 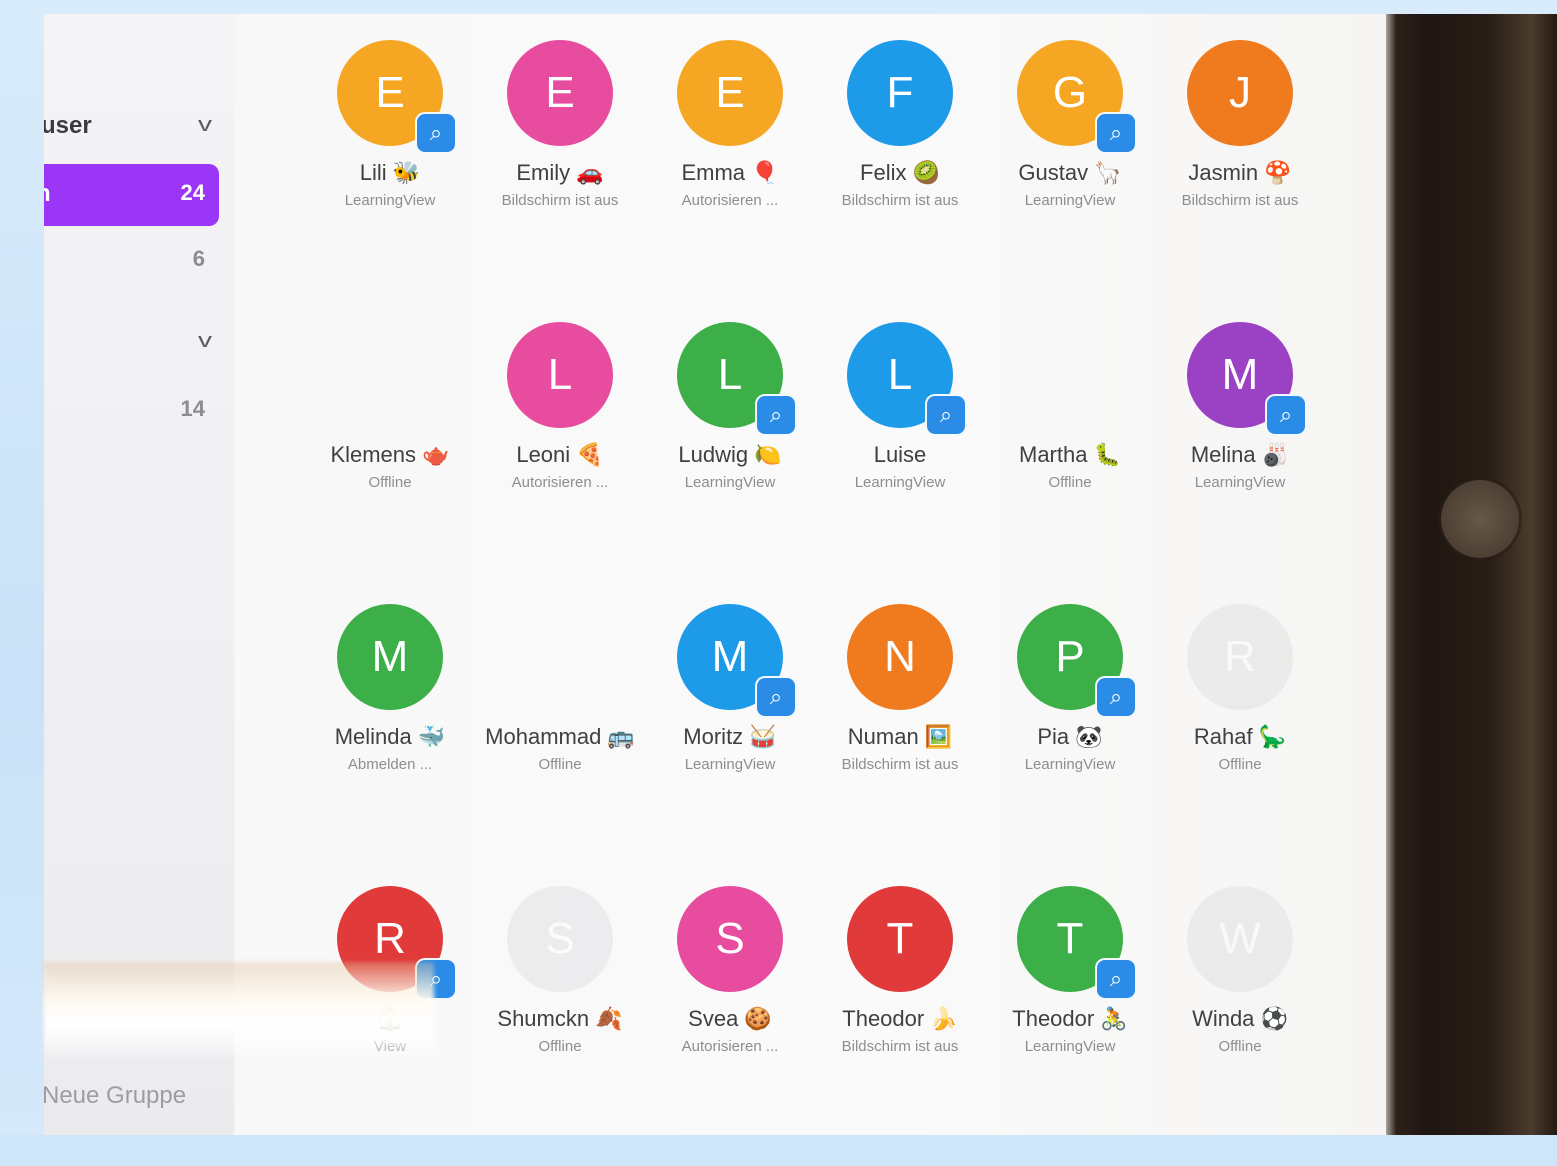 I want to click on sidebar-item-count: 6, so click(x=198, y=258).